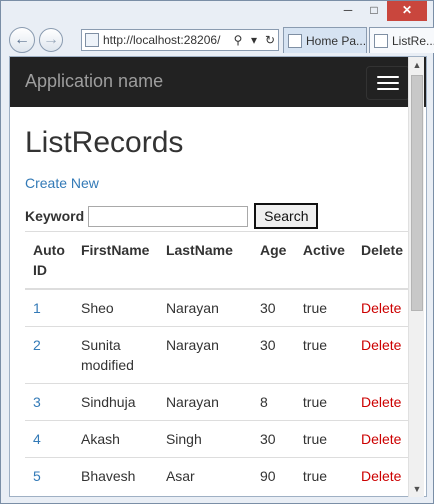  What do you see at coordinates (374, 11) in the screenshot?
I see `maximize-icon: □` at bounding box center [374, 11].